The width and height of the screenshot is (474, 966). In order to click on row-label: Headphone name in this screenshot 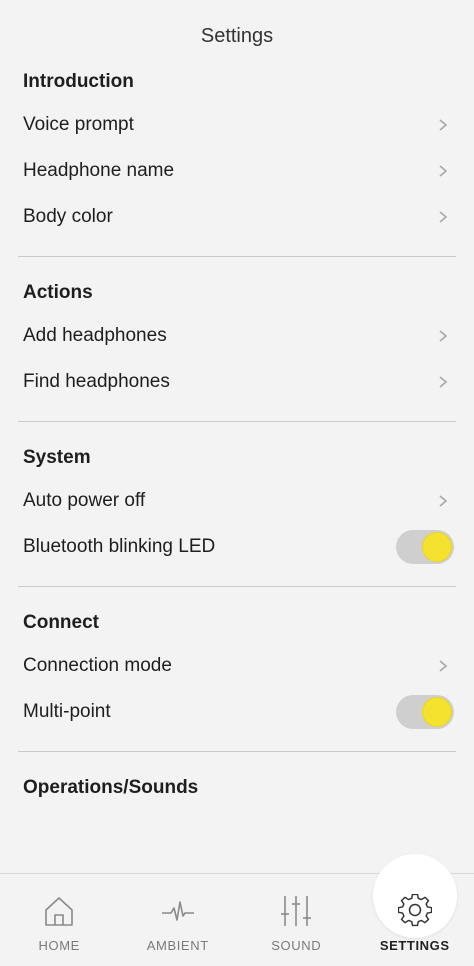, I will do `click(99, 170)`.